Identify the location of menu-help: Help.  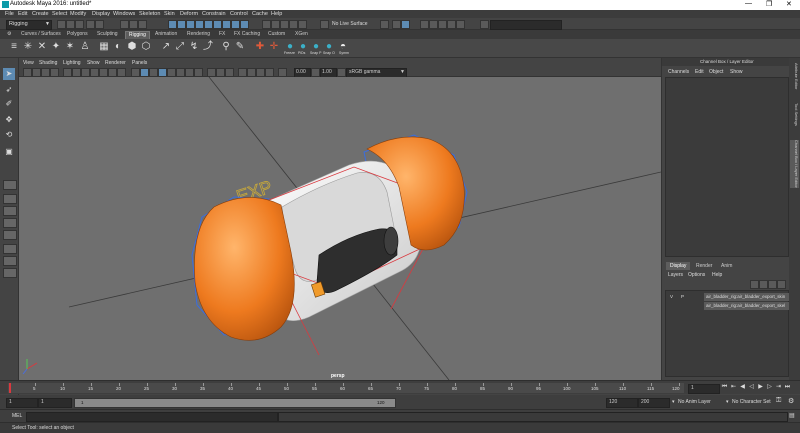
(276, 14).